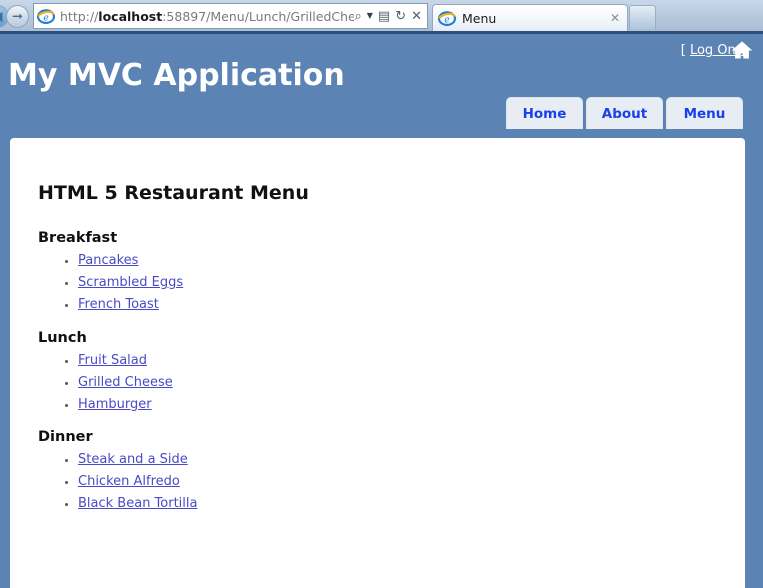  I want to click on forward-button: ➞, so click(17, 16).